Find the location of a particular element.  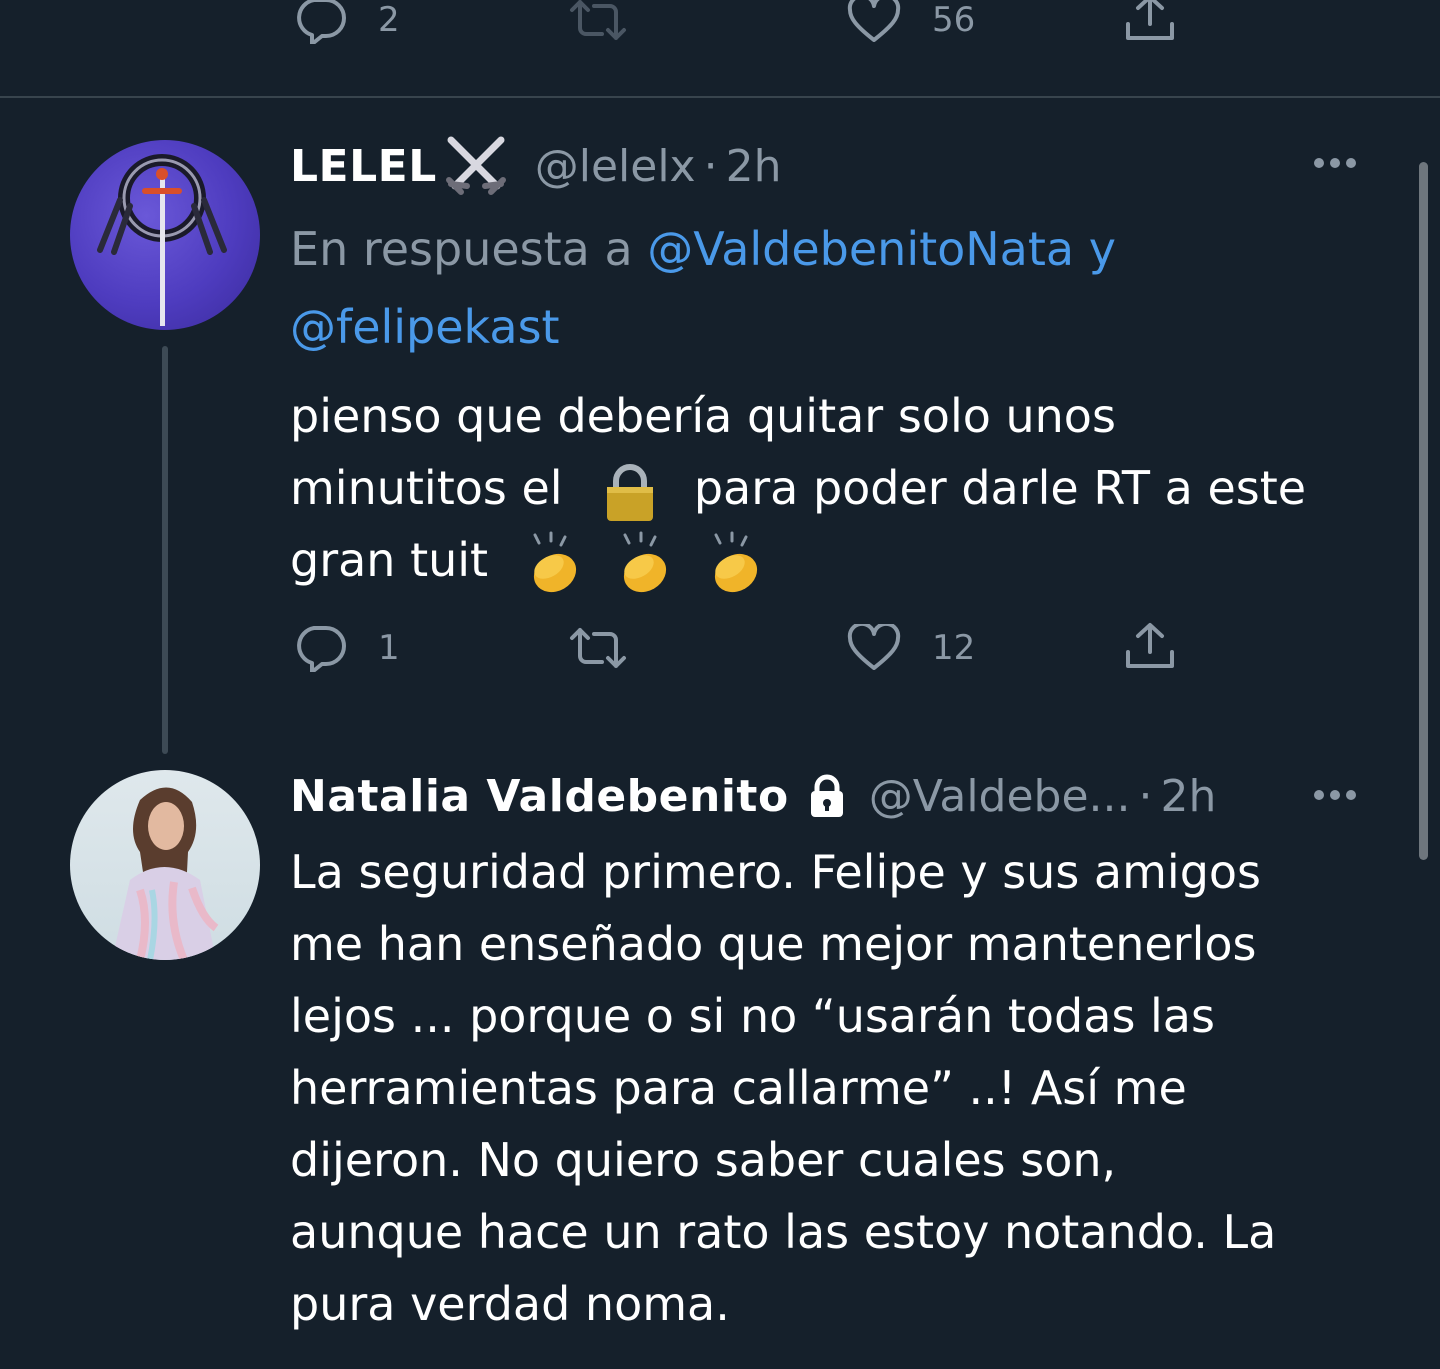

tweet-text-line: minutitos el para poder darle RT a este is located at coordinates (798, 488).